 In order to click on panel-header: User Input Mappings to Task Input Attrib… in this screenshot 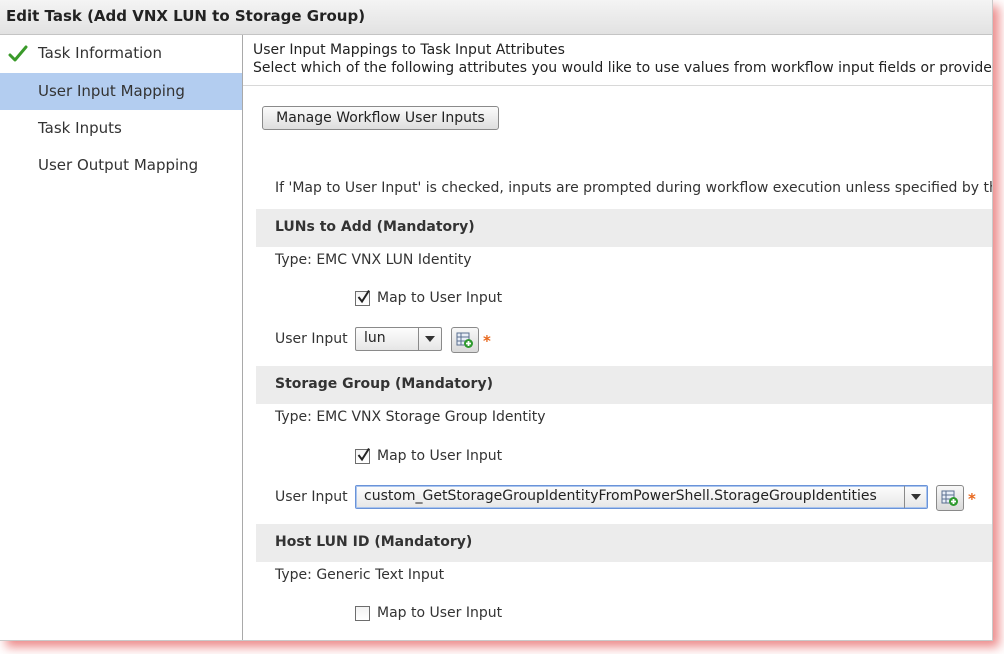, I will do `click(622, 59)`.